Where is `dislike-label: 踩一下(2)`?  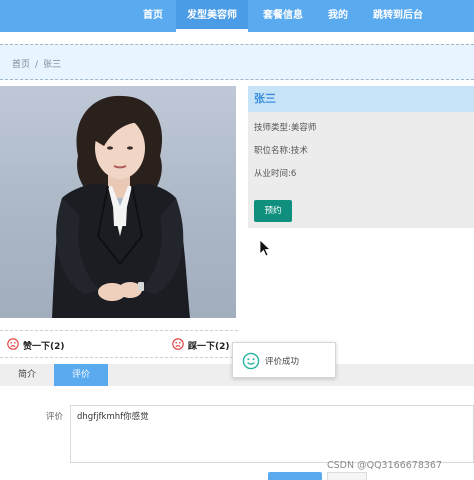
dislike-label: 踩一下(2) is located at coordinates (209, 347).